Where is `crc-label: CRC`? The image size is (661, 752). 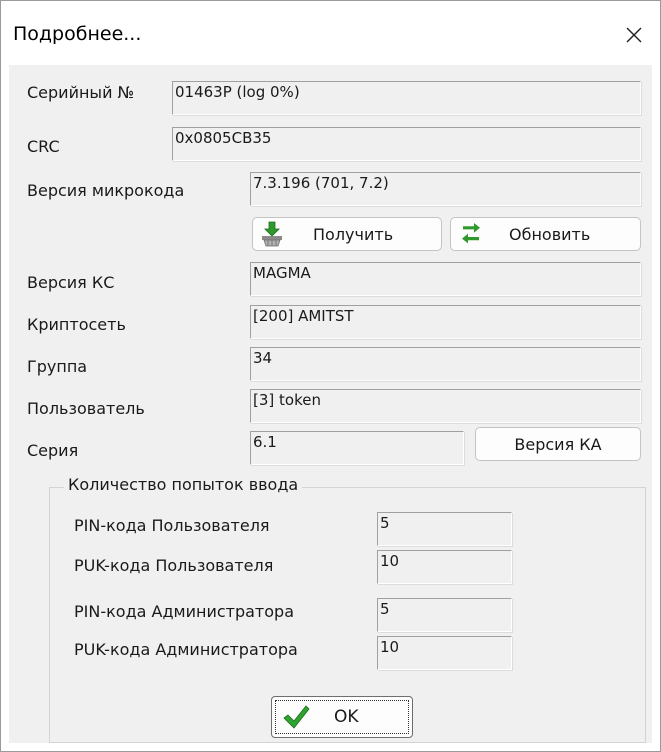
crc-label: CRC is located at coordinates (43, 146).